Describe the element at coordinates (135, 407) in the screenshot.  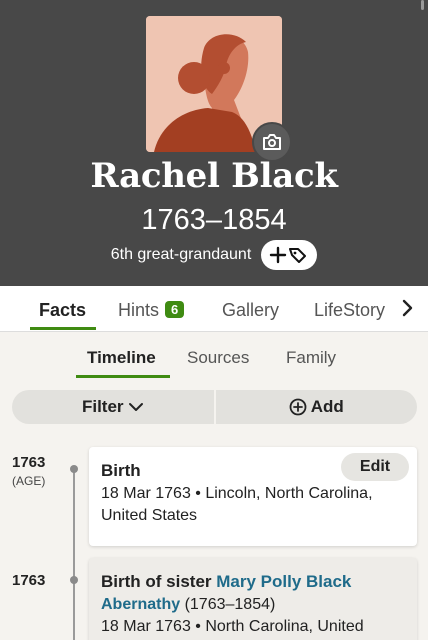
I see `chevron-down-icon` at that location.